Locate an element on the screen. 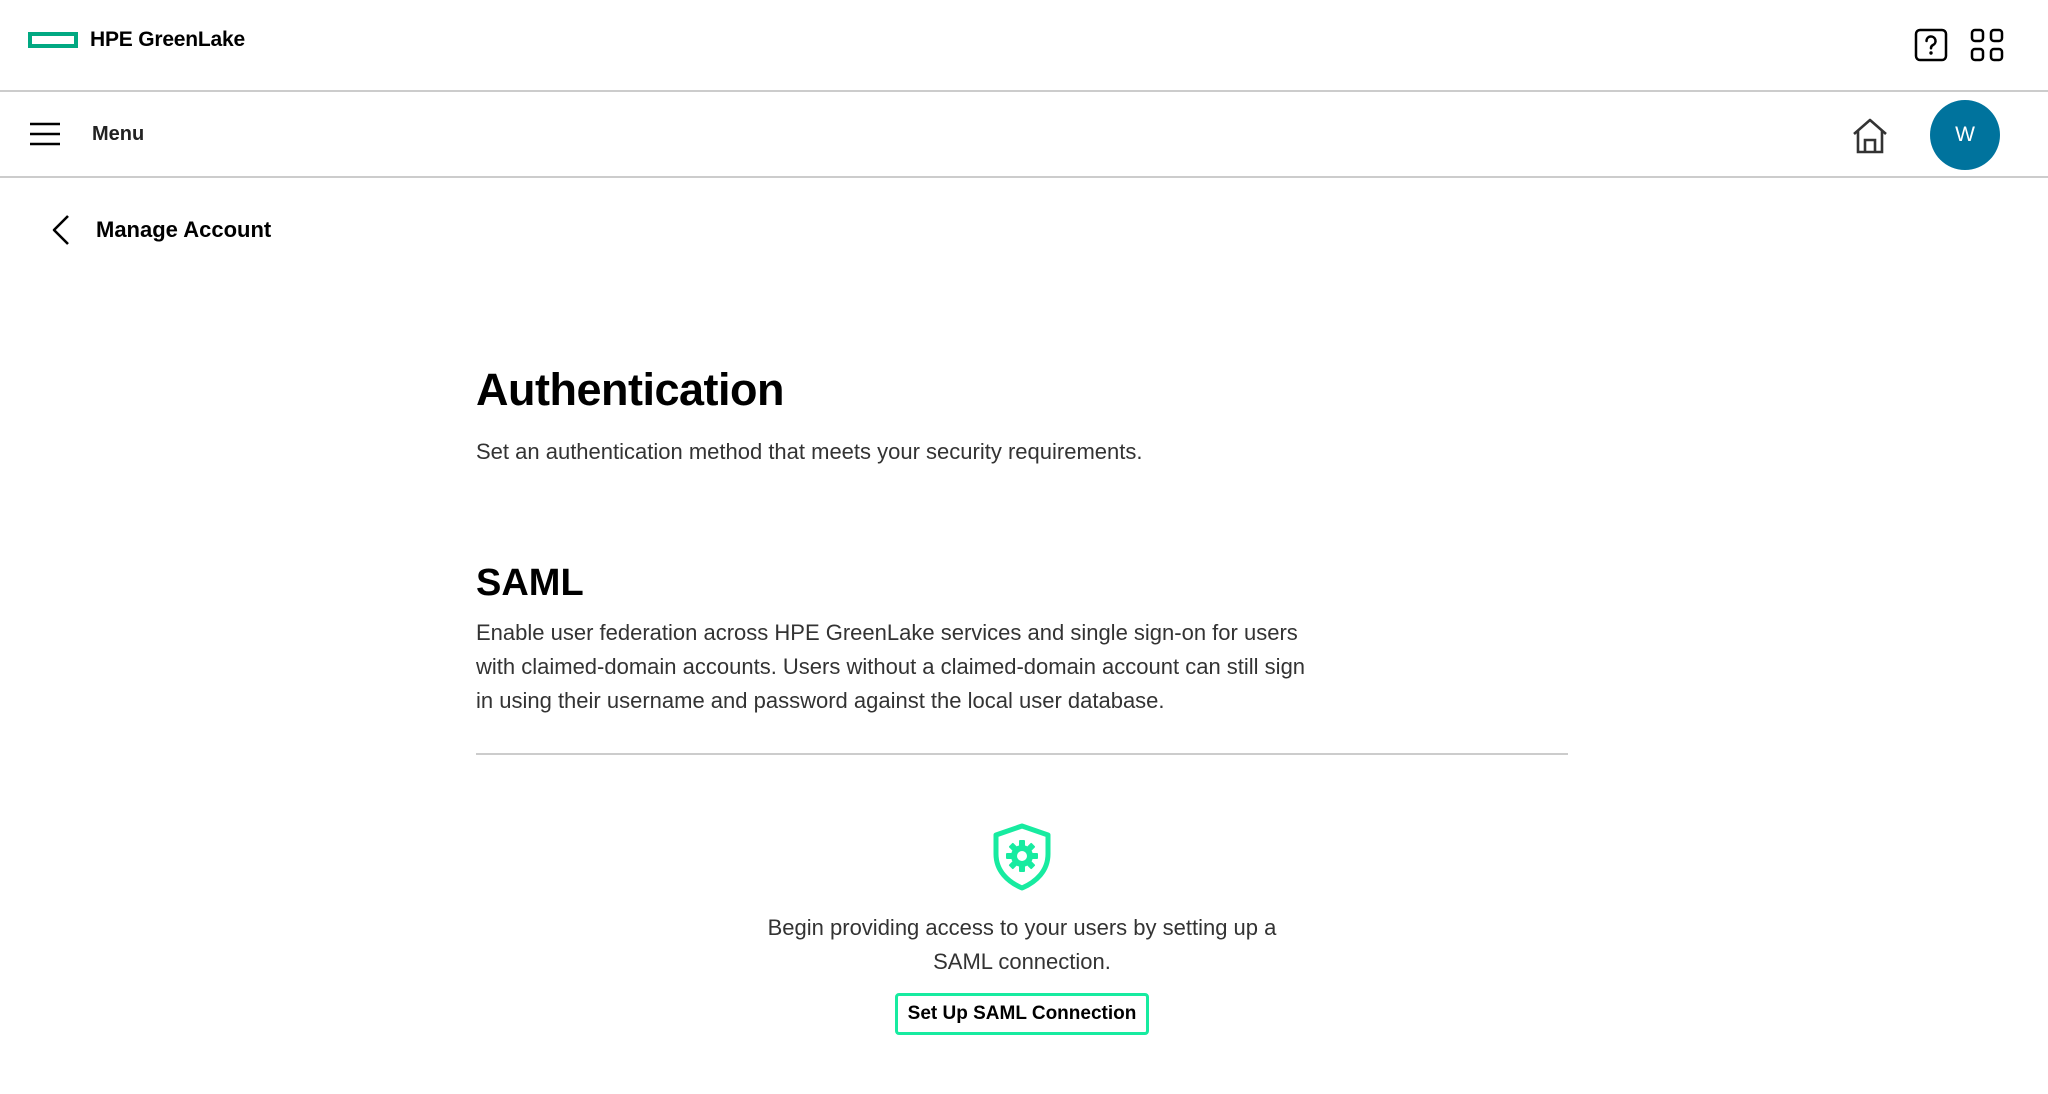 This screenshot has height=1094, width=2048. set-up-saml-connection-button: Set Up SAML Connection is located at coordinates (1022, 1014).